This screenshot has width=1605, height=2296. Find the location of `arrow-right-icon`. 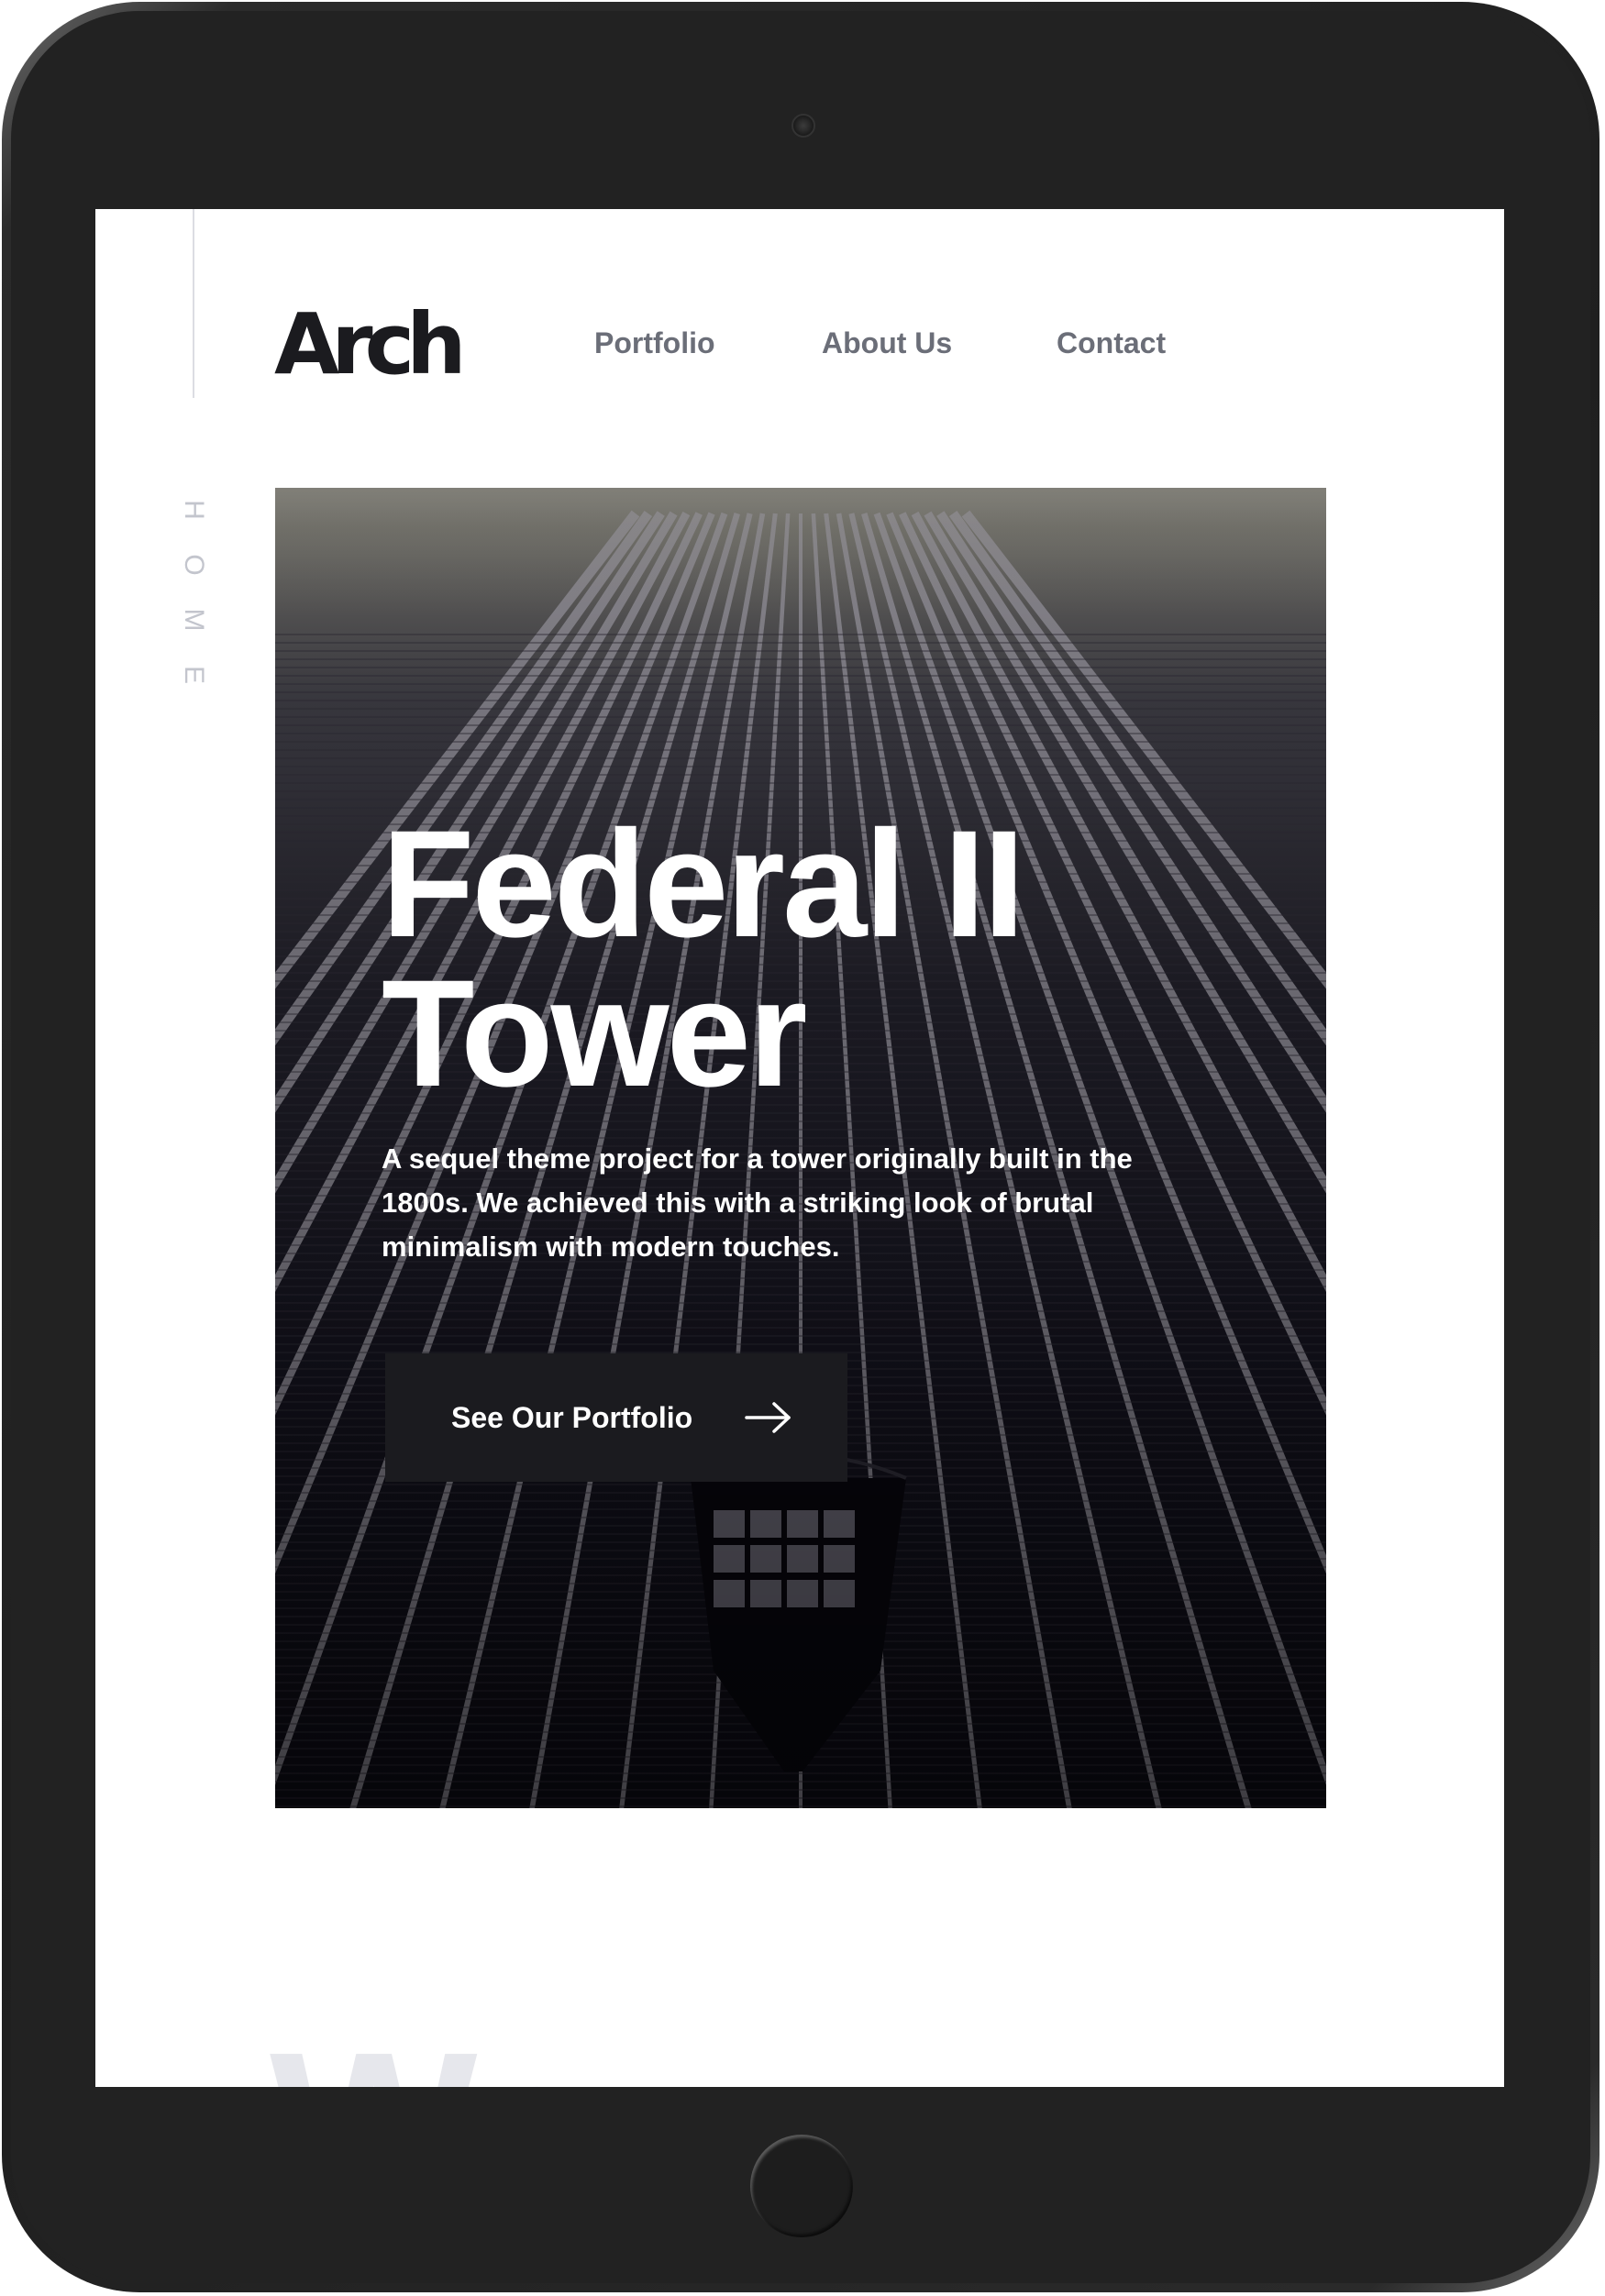

arrow-right-icon is located at coordinates (768, 1417).